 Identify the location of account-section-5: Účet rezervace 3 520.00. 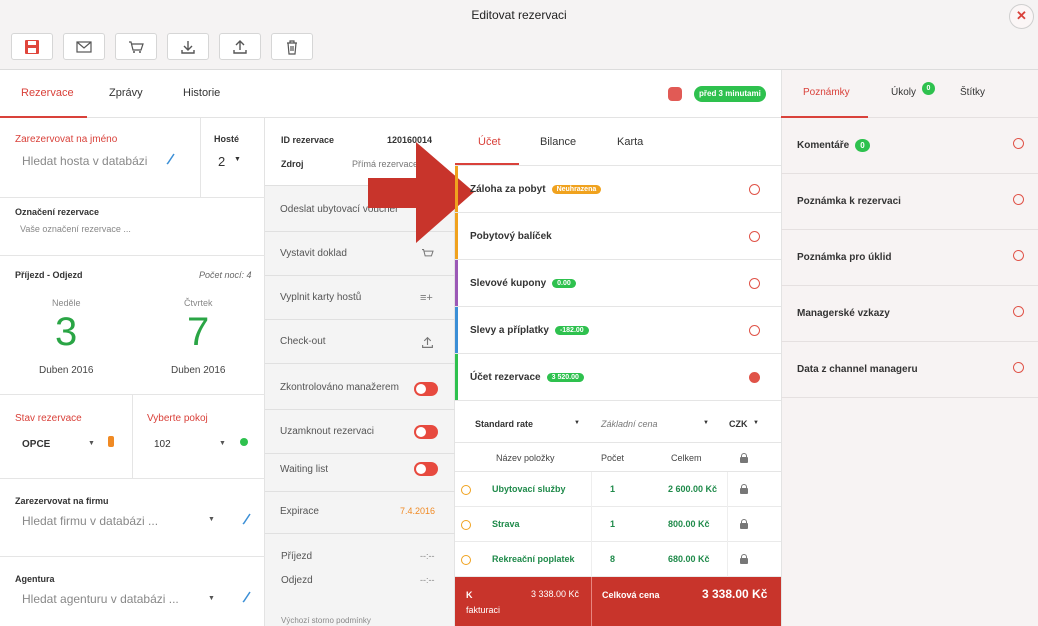
(618, 377).